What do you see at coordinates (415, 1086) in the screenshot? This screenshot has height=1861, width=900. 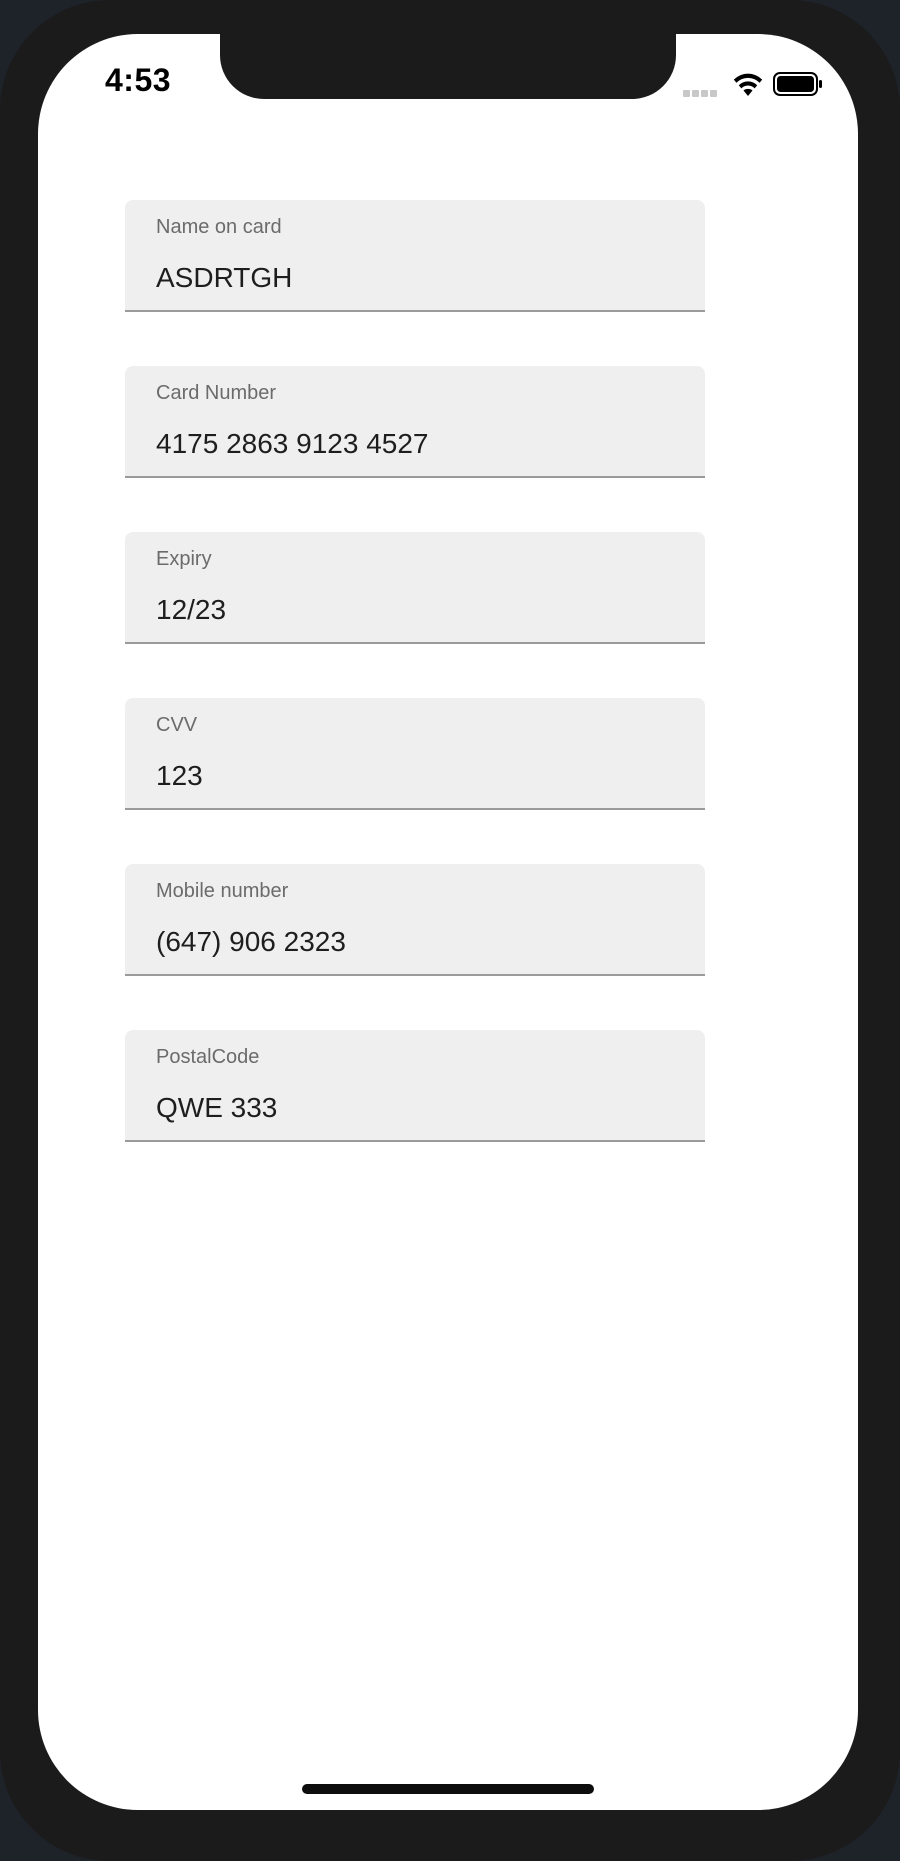 I see `postal-code-field: PostalCode QWE 333` at bounding box center [415, 1086].